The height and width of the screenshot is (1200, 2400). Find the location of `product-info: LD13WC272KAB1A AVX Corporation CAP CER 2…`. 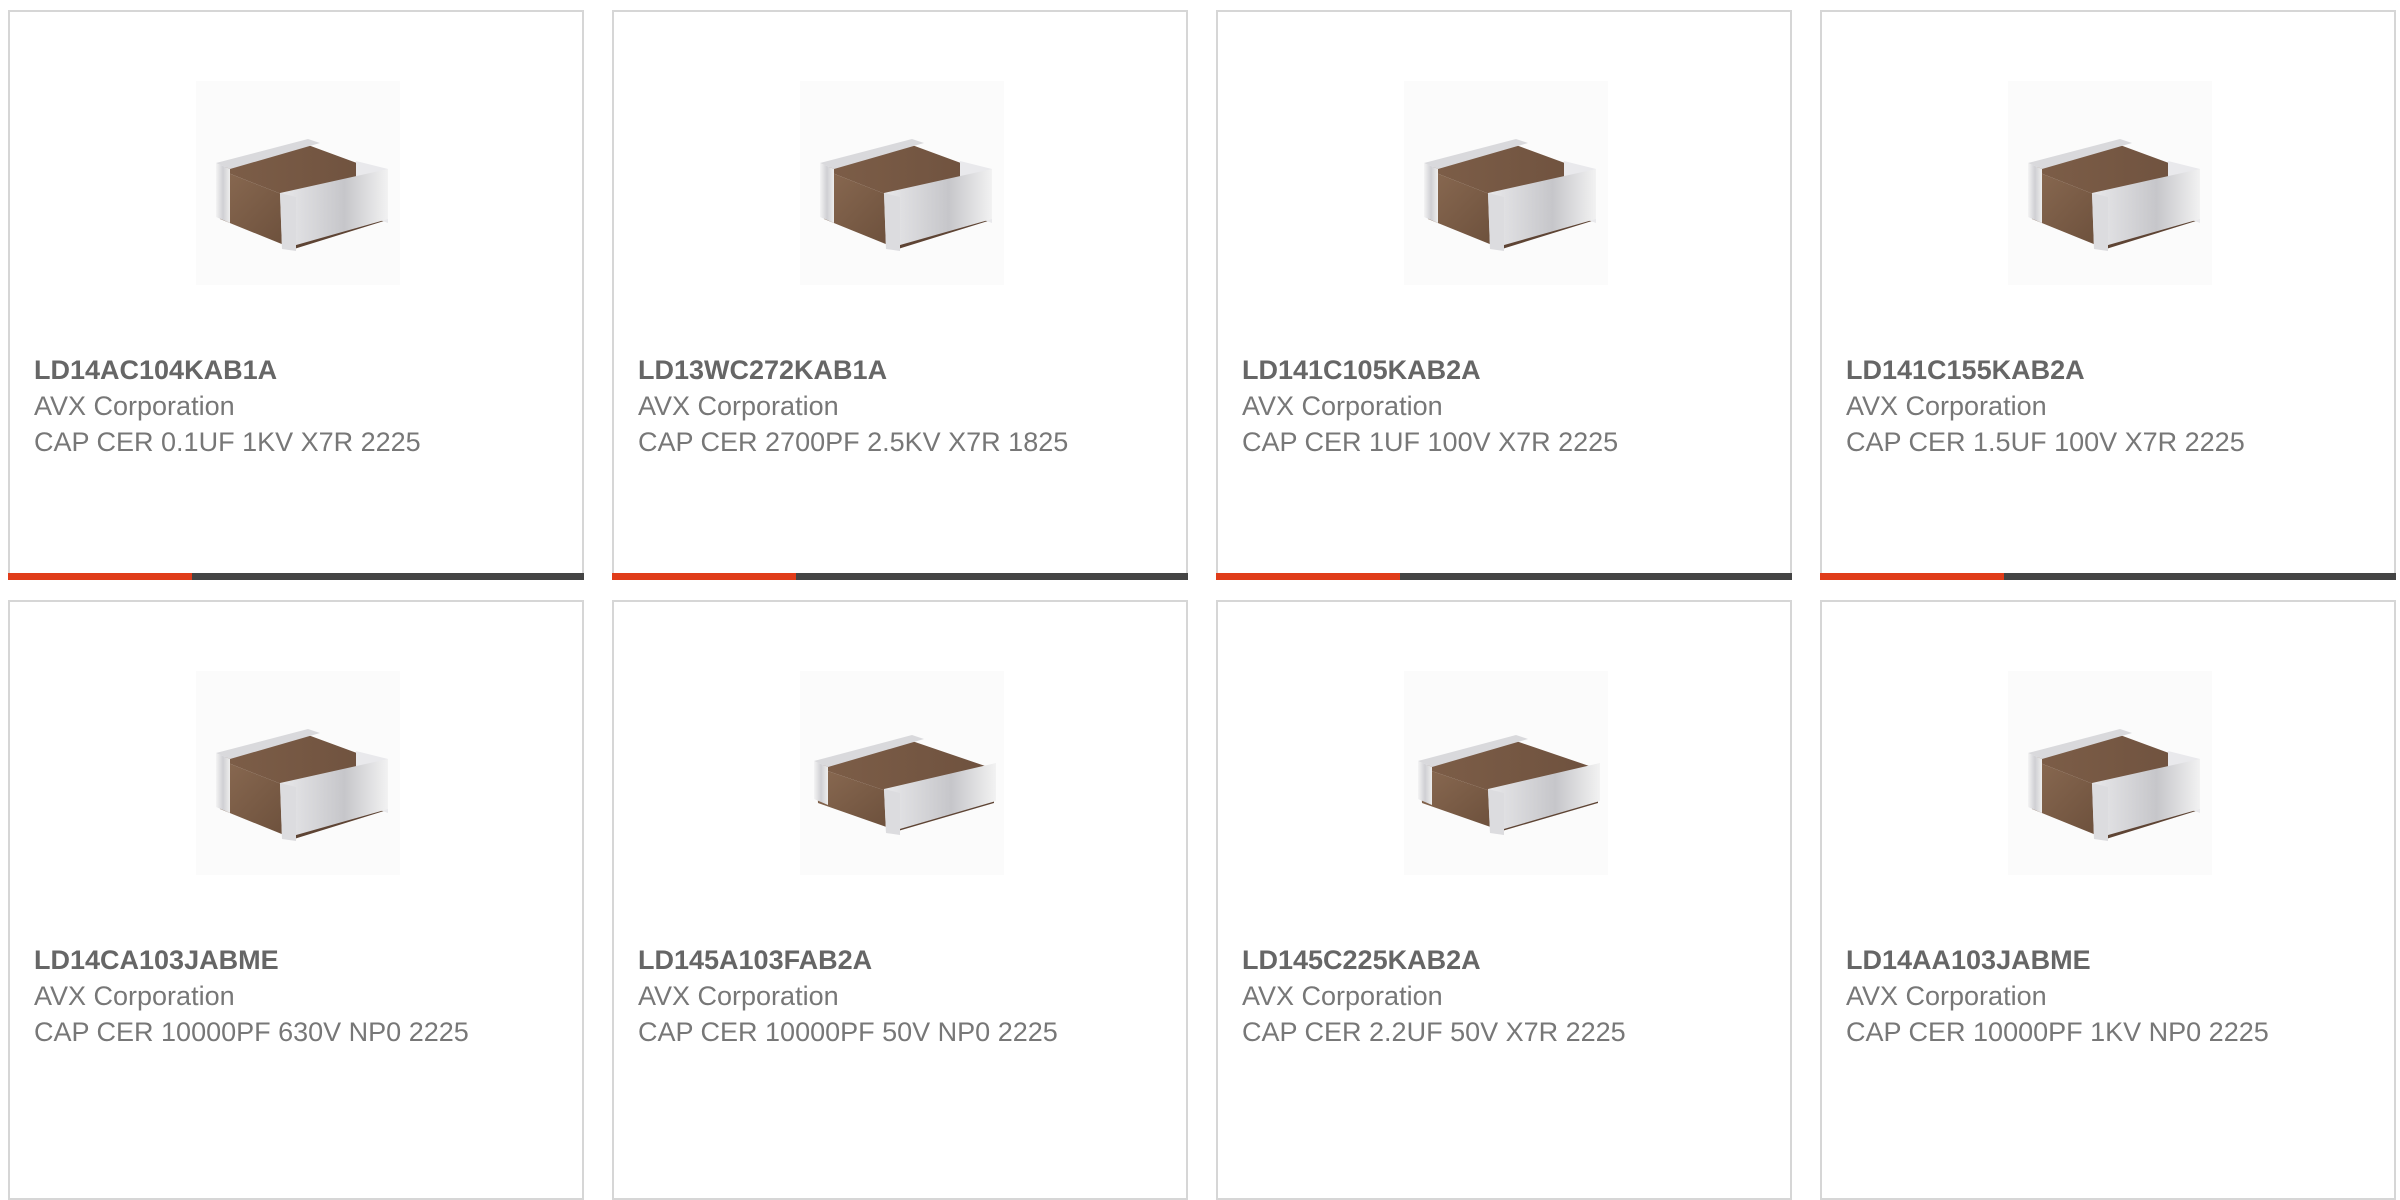

product-info: LD13WC272KAB1A AVX Corporation CAP CER 2… is located at coordinates (858, 406).